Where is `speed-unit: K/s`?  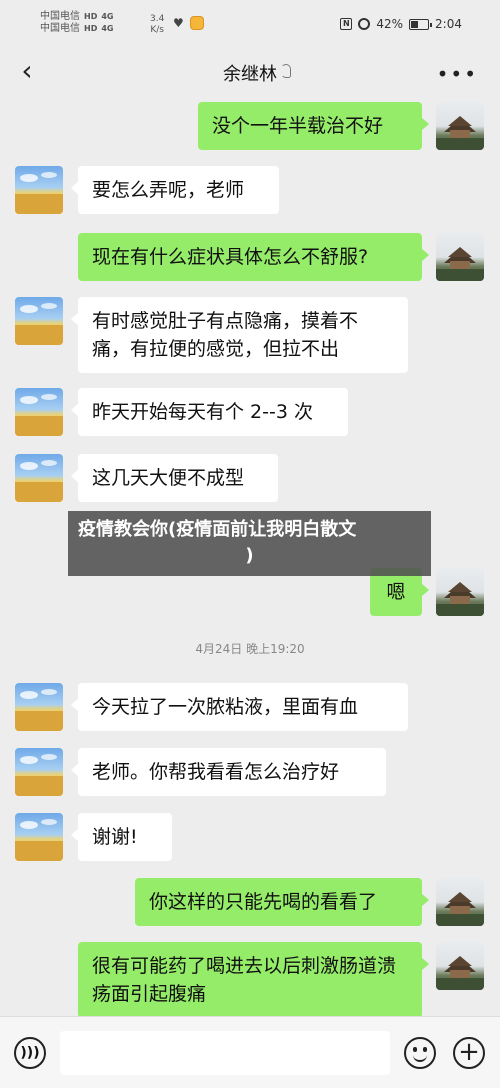 speed-unit: K/s is located at coordinates (157, 30).